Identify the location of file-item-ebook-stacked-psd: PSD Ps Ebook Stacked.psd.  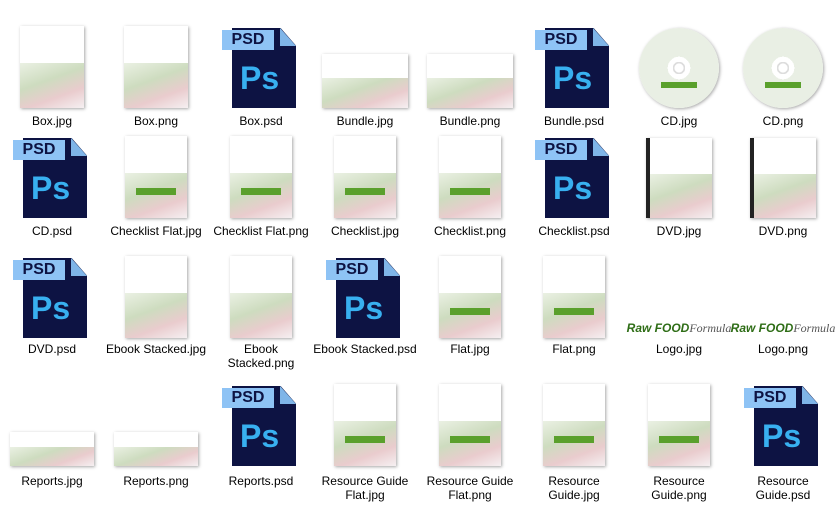
(365, 313).